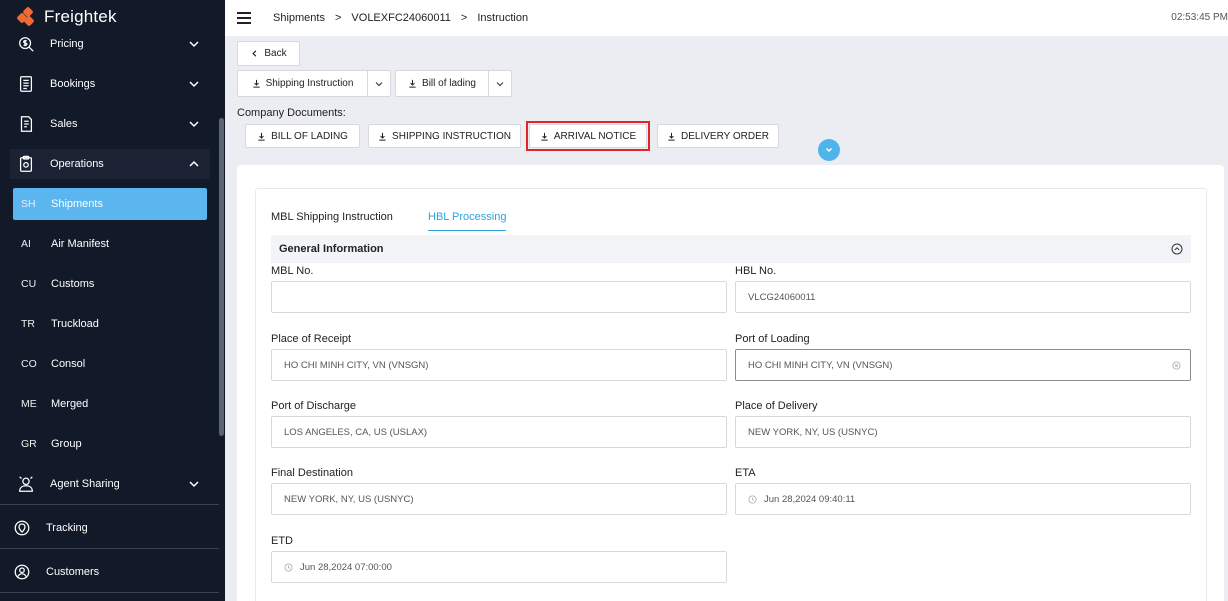 This screenshot has width=1228, height=601. Describe the element at coordinates (221, 277) in the screenshot. I see `sidebar-scrollbar` at that location.